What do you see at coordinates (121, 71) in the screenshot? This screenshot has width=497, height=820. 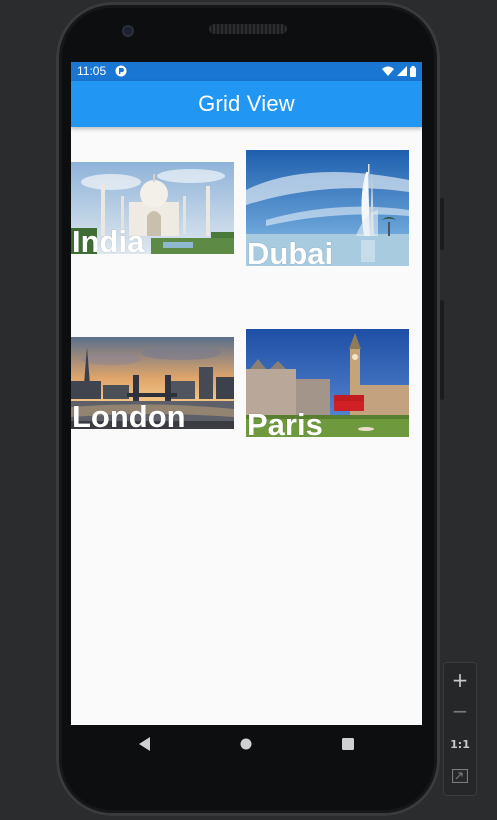 I see `app-notification-icon` at bounding box center [121, 71].